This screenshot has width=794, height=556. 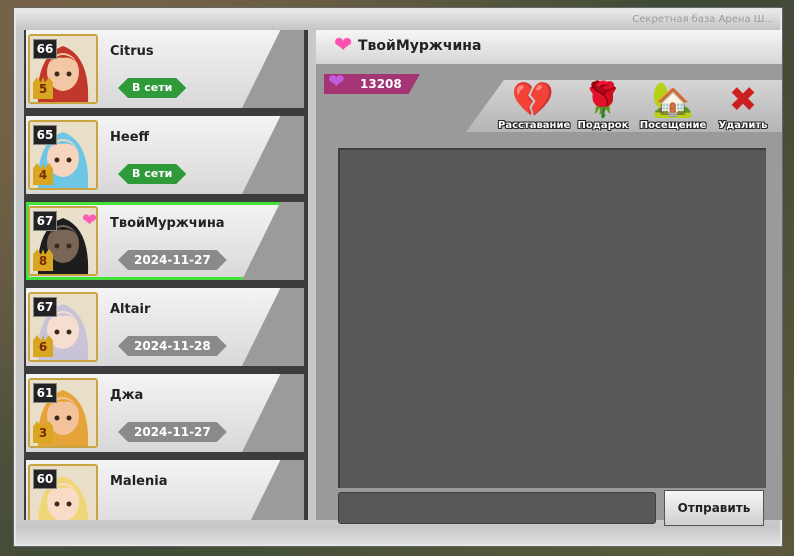 What do you see at coordinates (167, 223) in the screenshot?
I see `friend-name: ТвойМуржчина` at bounding box center [167, 223].